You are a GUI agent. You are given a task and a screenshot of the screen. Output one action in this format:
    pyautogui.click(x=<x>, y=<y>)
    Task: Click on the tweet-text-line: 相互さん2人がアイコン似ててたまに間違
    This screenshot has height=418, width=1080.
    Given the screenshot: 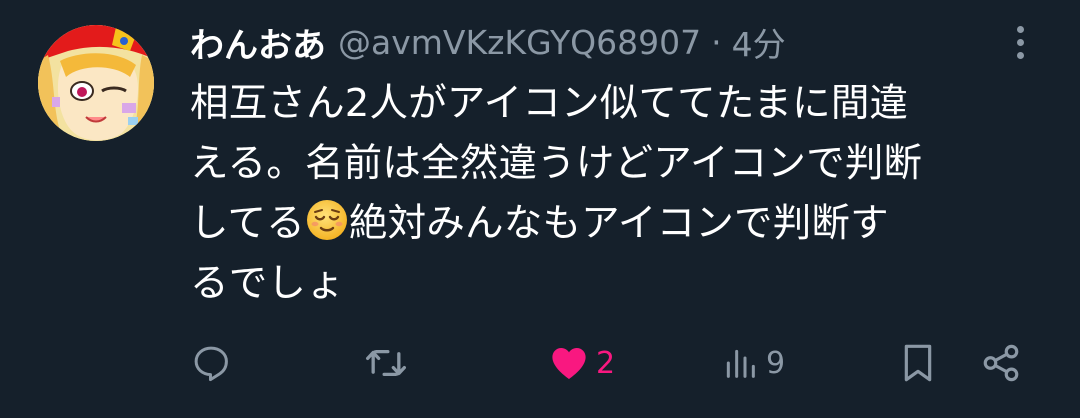 What is the action you would take?
    pyautogui.click(x=549, y=103)
    